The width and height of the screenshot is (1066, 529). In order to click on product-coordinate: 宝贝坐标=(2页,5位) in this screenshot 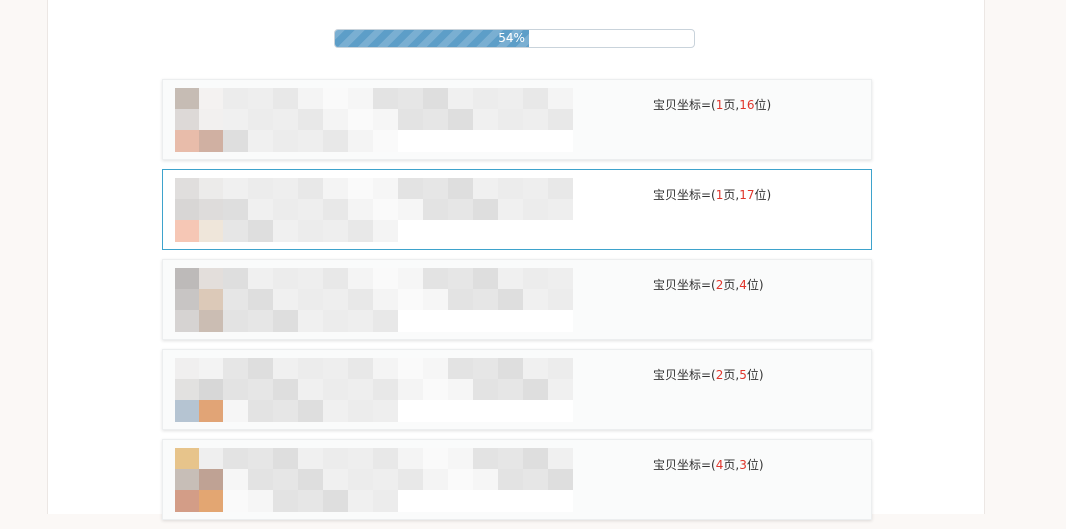, I will do `click(708, 374)`.